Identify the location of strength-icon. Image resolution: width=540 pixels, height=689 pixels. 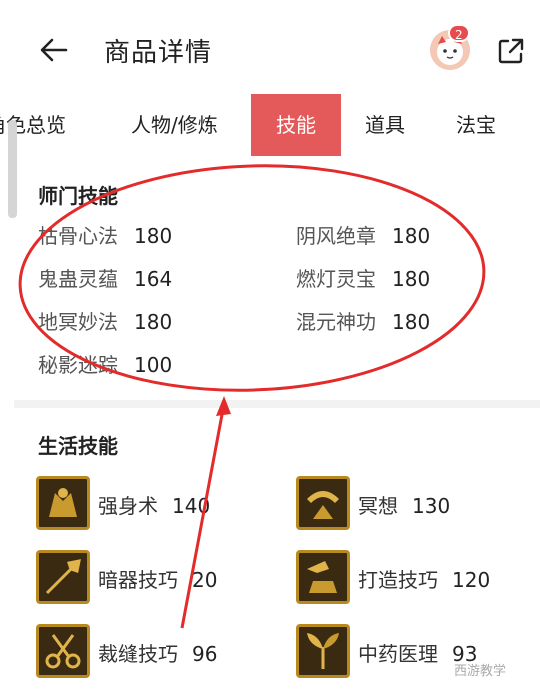
(63, 503).